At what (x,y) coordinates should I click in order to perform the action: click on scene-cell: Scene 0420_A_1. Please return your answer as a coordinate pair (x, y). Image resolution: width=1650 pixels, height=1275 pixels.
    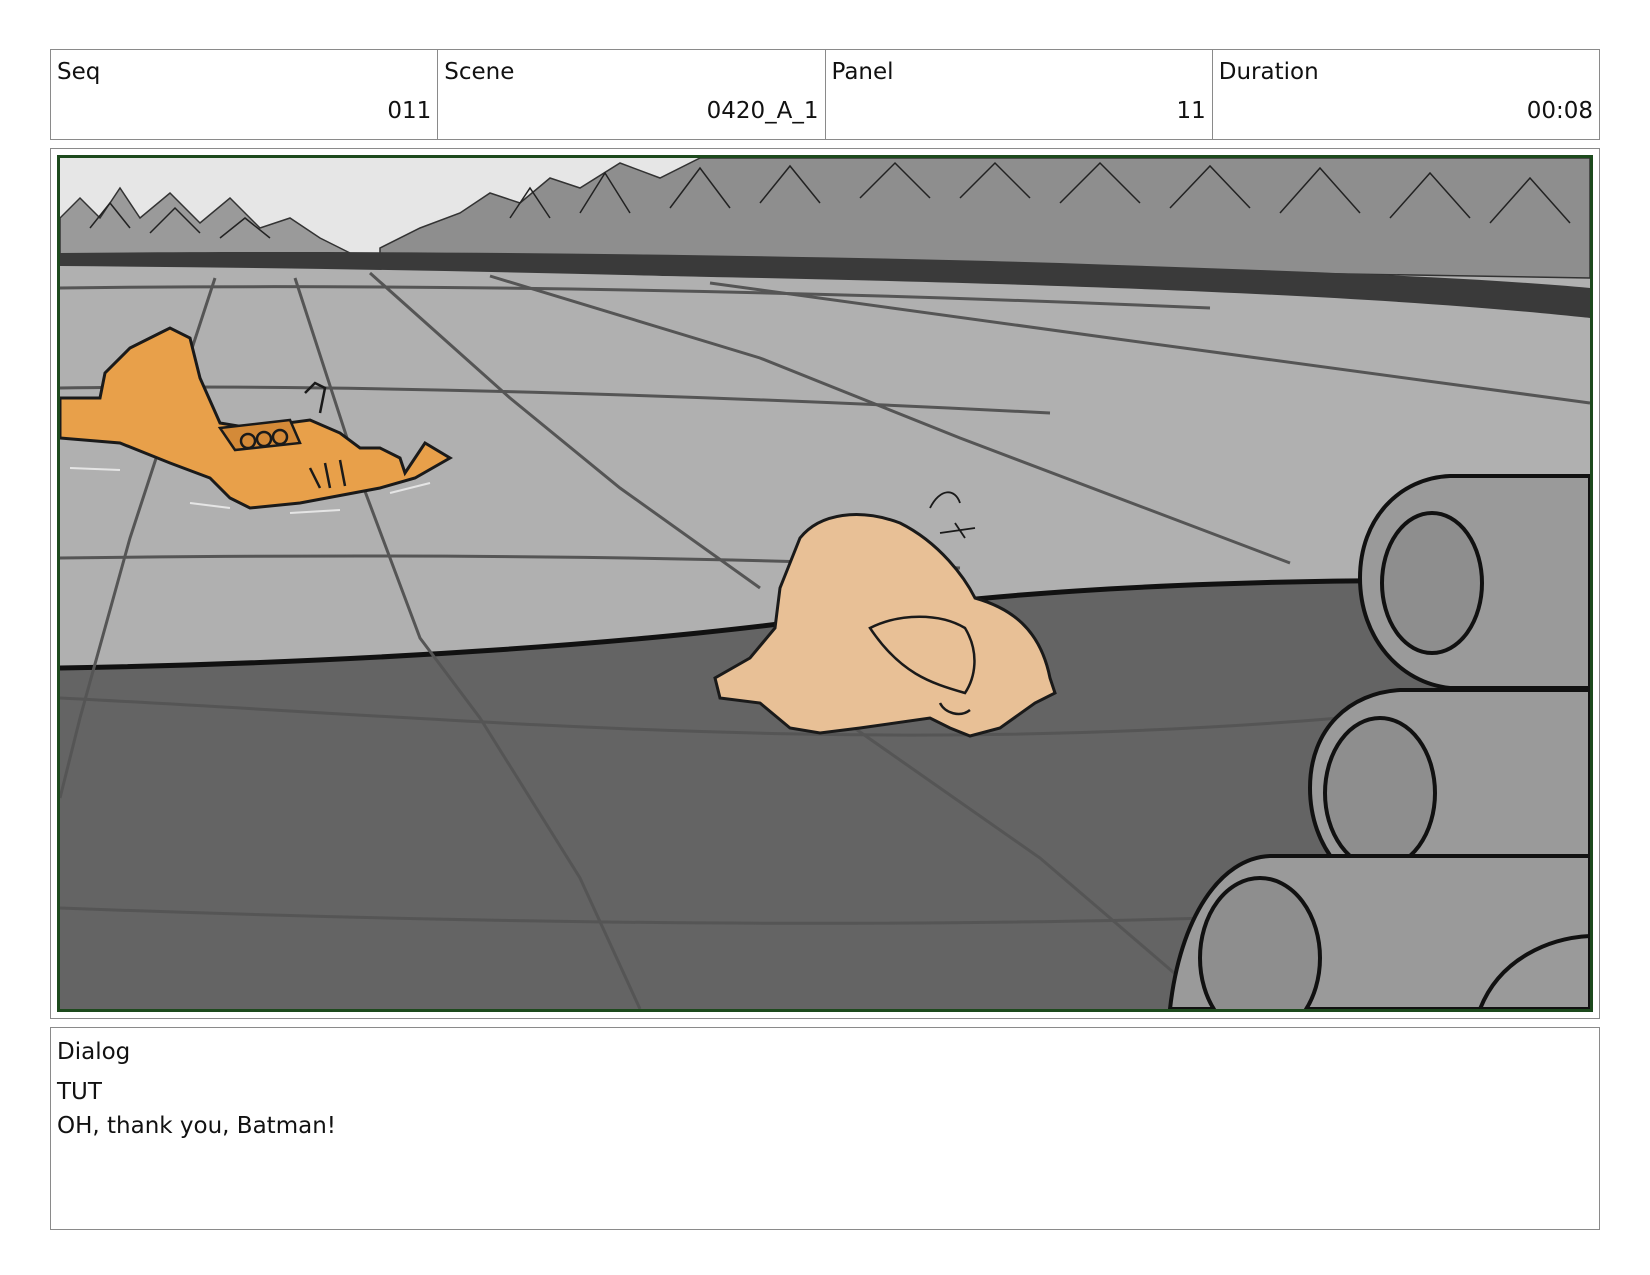
    Looking at the image, I should click on (632, 94).